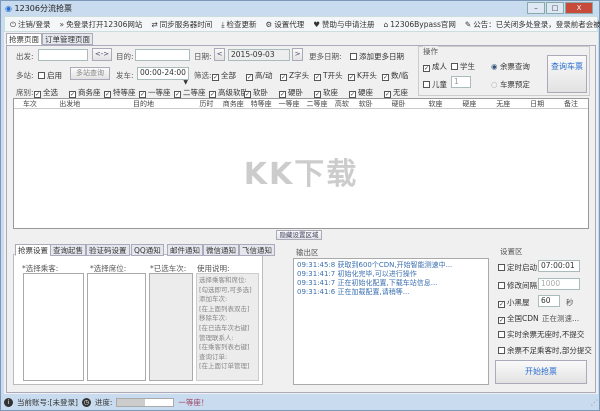  What do you see at coordinates (377, 56) in the screenshot?
I see `add-more-dates-checkbox: 添加更多日期` at bounding box center [377, 56].